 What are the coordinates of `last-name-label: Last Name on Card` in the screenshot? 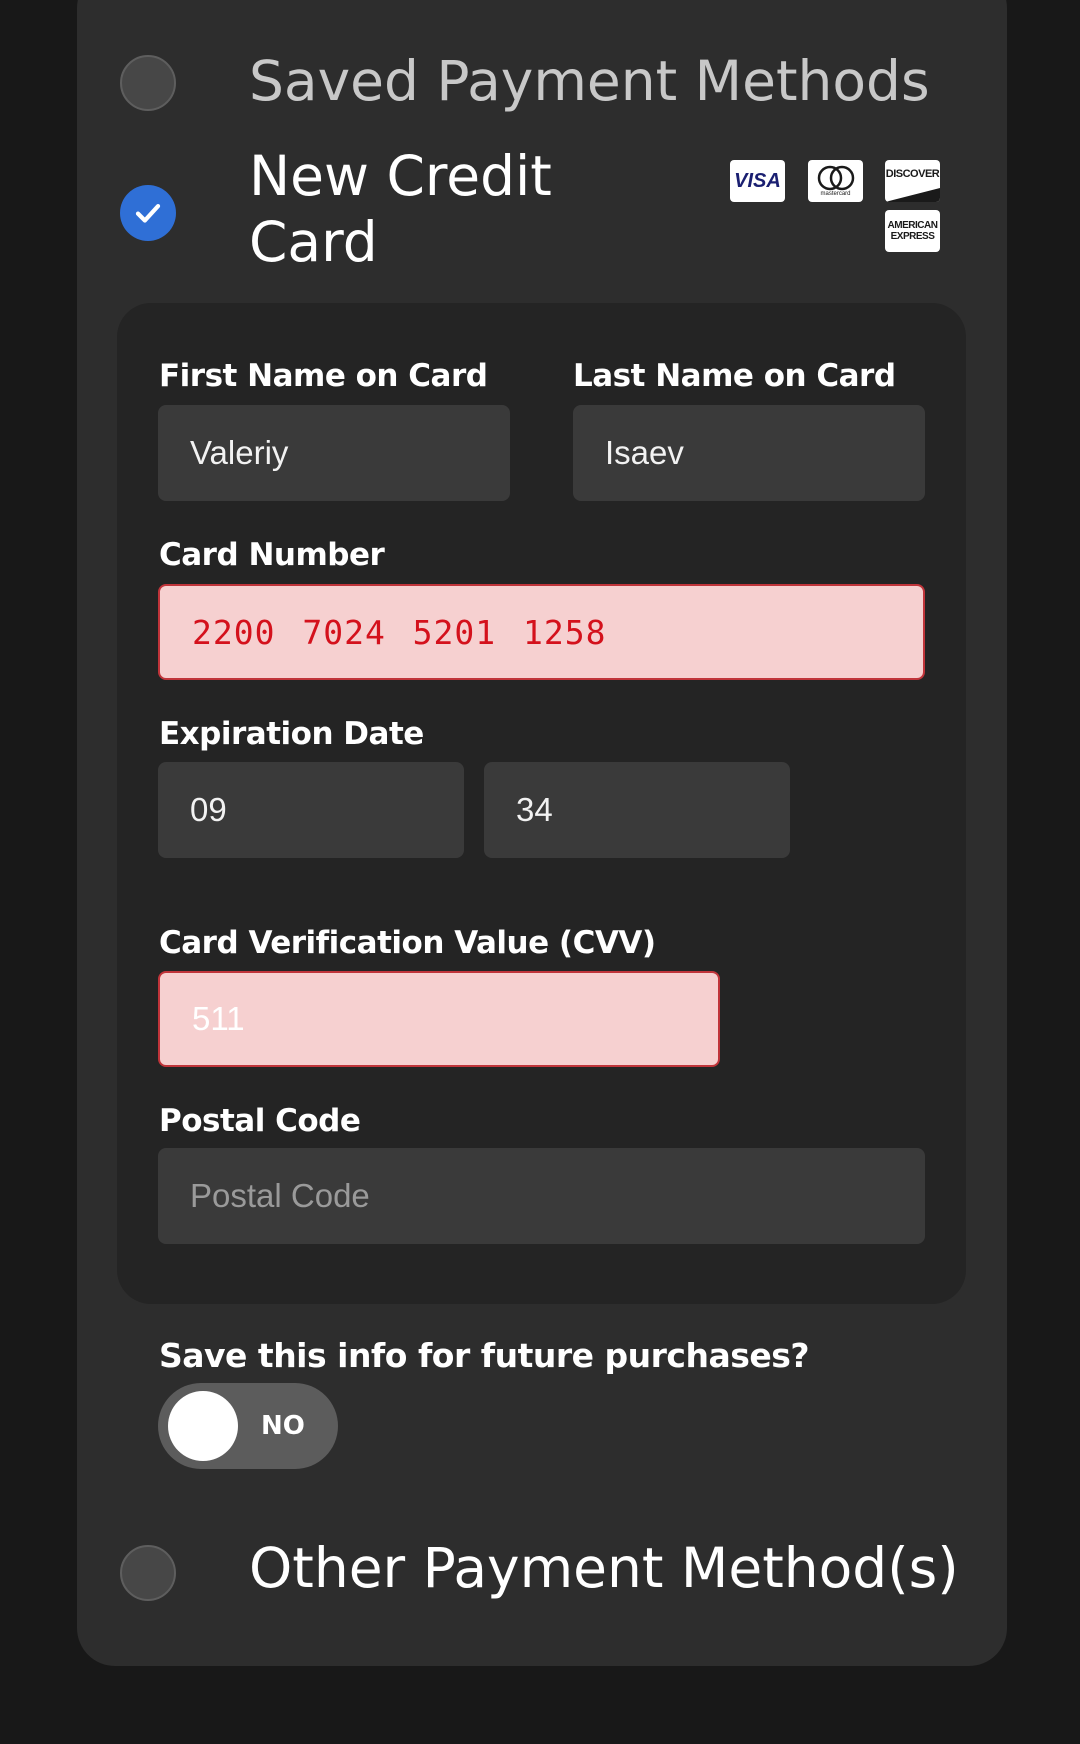 It's located at (734, 376).